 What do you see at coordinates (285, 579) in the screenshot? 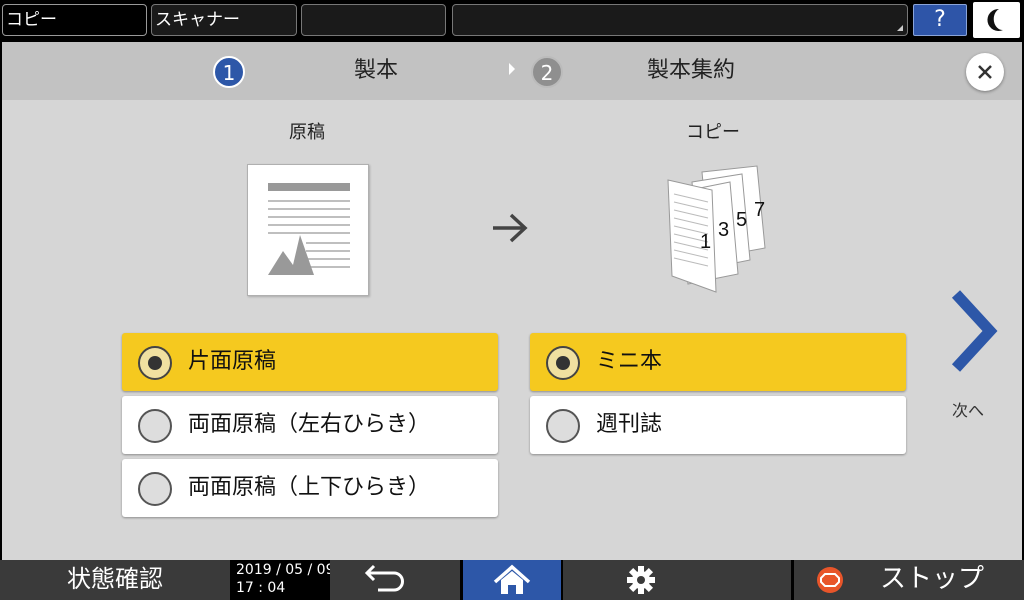
I see `date-time: 2019 / 05 / 09 17 : 04` at bounding box center [285, 579].